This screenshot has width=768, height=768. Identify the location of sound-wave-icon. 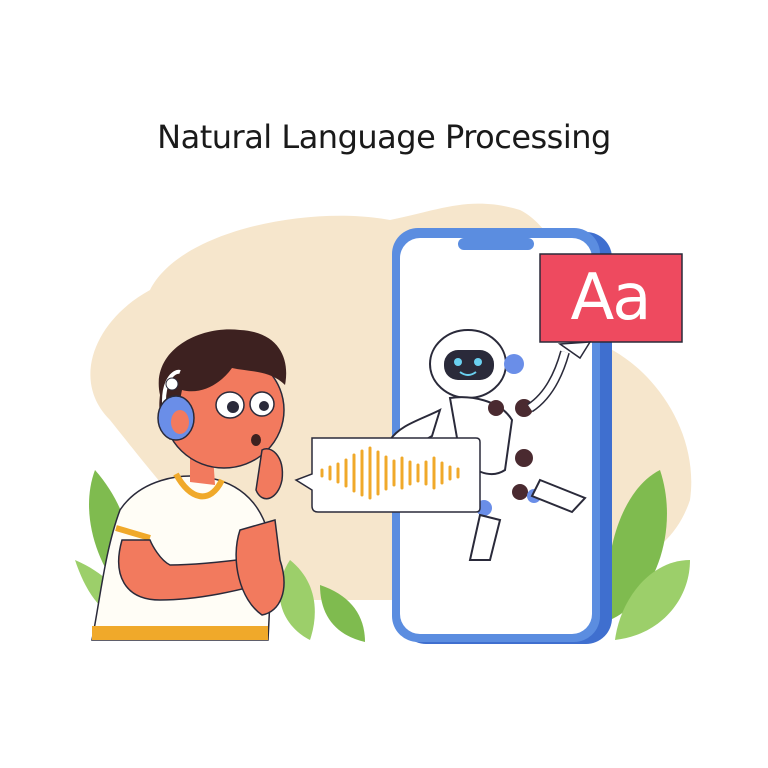
(387, 475).